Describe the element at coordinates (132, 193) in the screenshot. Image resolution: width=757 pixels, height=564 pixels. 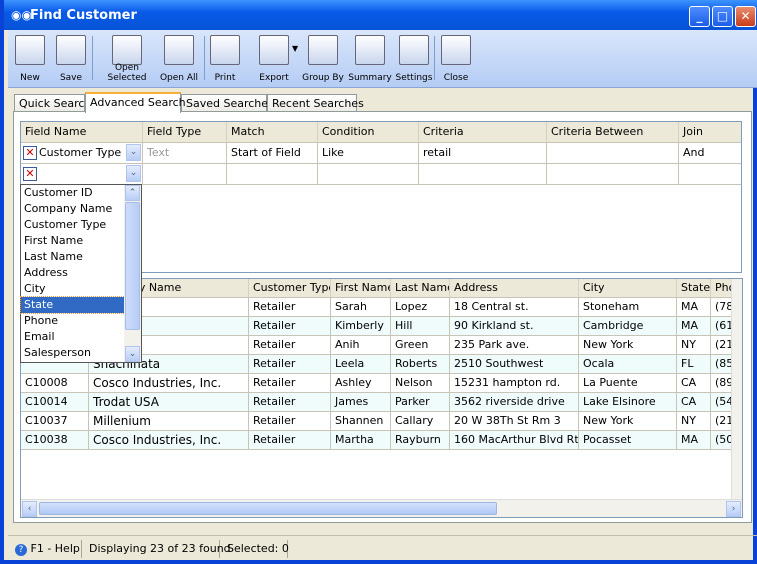
I see `scroll-up-button: ⌃` at that location.